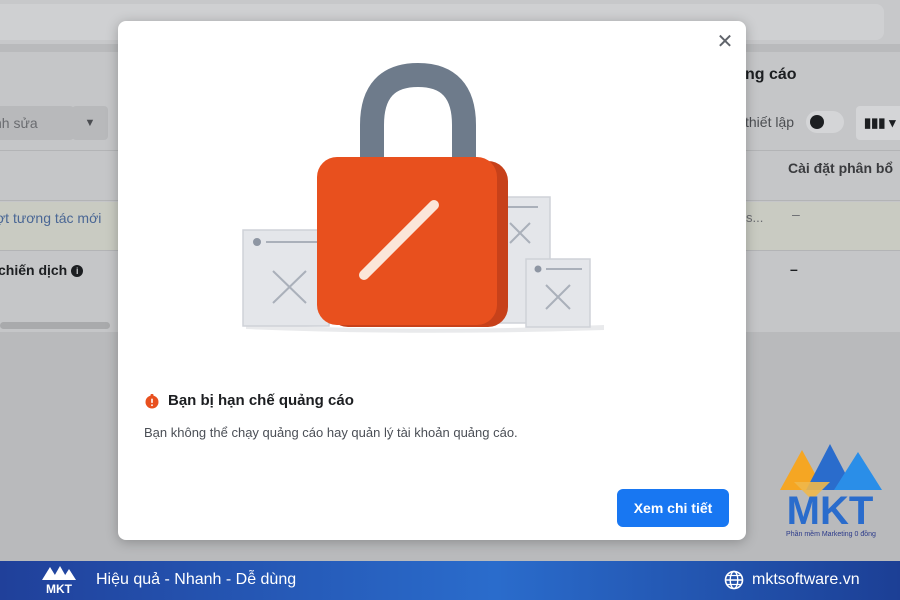 The image size is (900, 600). What do you see at coordinates (261, 400) in the screenshot?
I see `dialog-title: Bạn bị hạn chế quảng cáo` at bounding box center [261, 400].